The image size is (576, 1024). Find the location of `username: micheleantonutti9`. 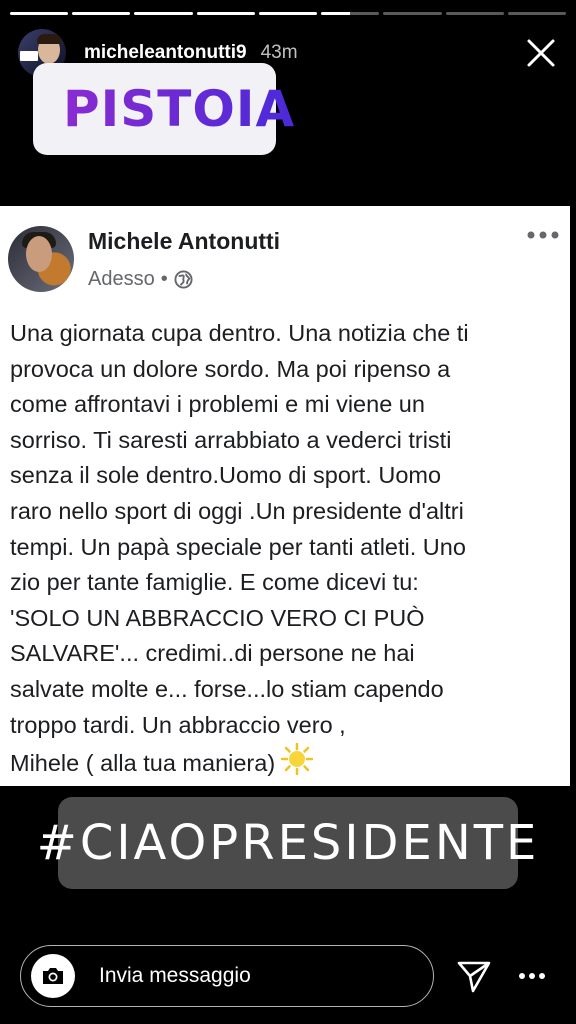

username: micheleantonutti9 is located at coordinates (165, 53).